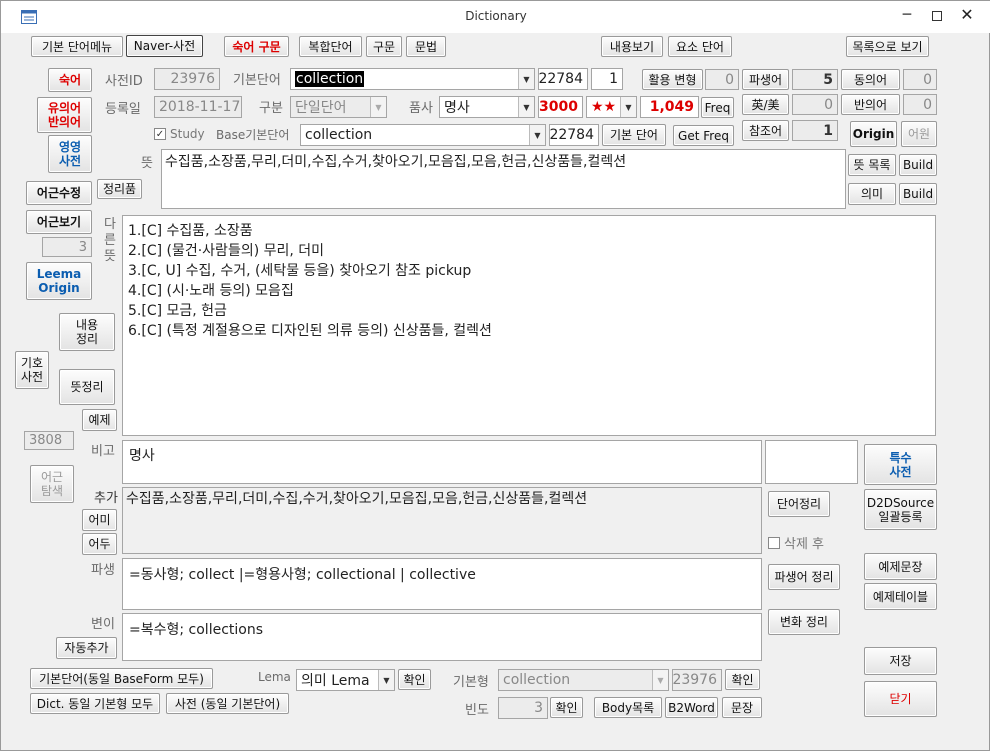 This screenshot has height=751, width=990. What do you see at coordinates (765, 130) in the screenshot?
I see `reference-word-button: 참조어` at bounding box center [765, 130].